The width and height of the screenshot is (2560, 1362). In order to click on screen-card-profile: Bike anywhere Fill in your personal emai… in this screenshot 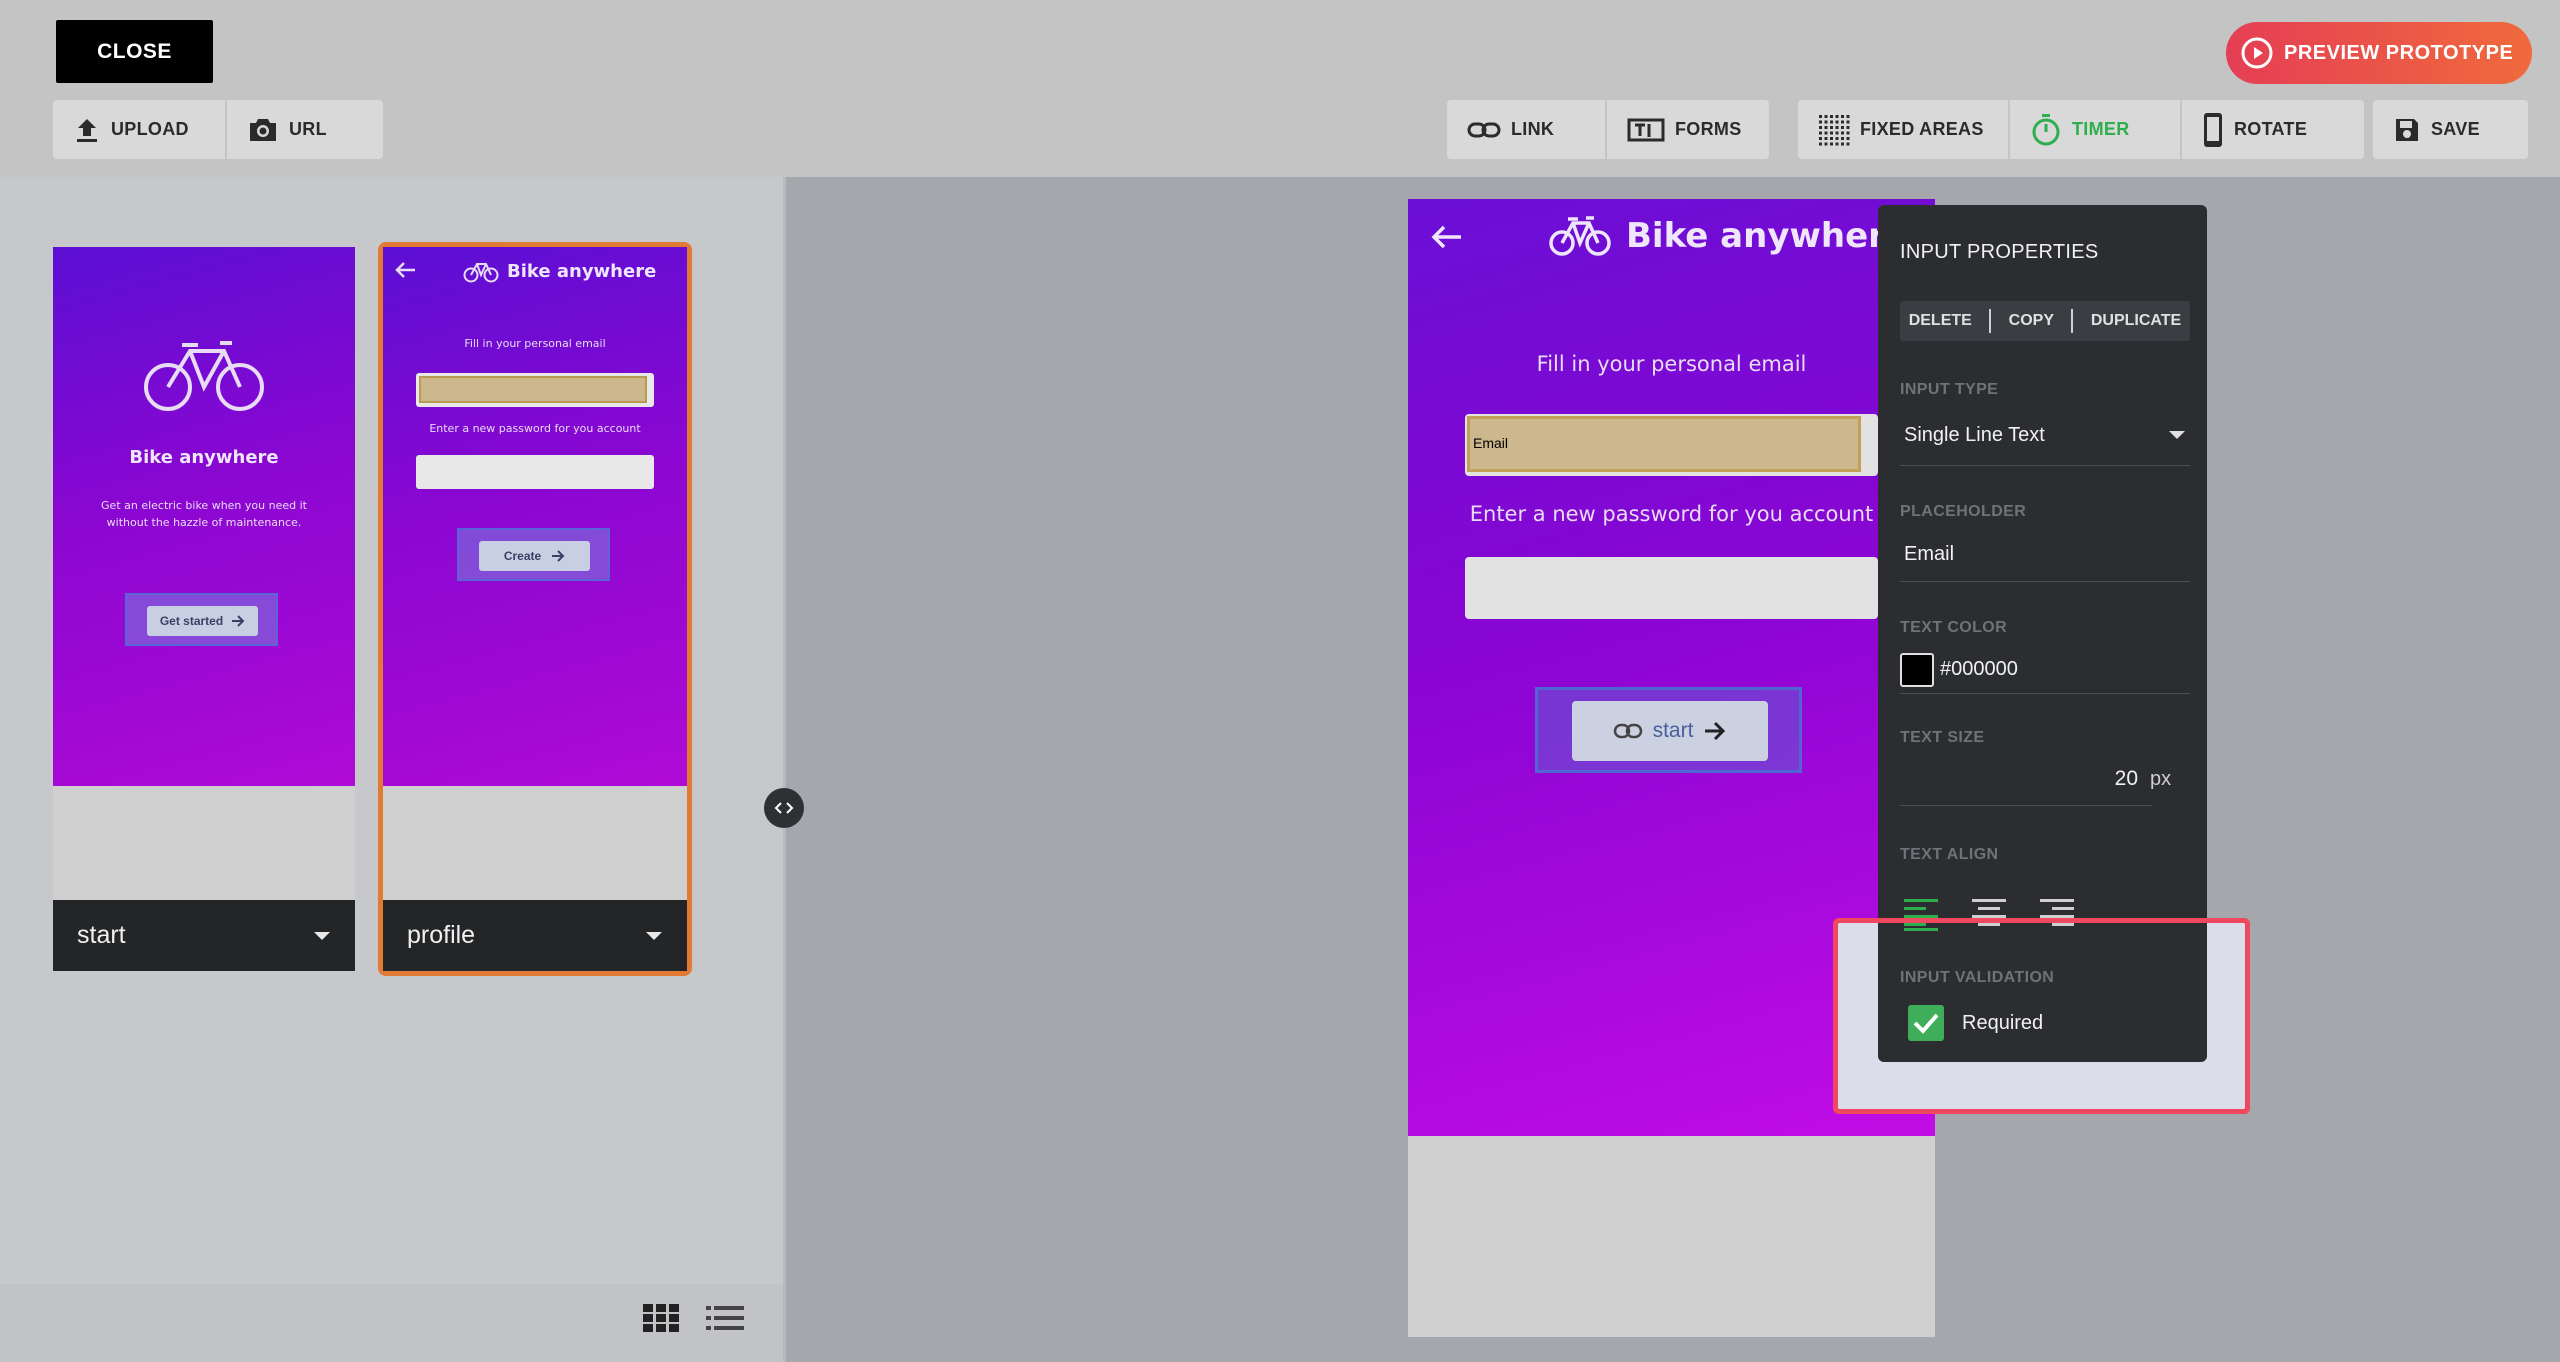, I will do `click(535, 609)`.